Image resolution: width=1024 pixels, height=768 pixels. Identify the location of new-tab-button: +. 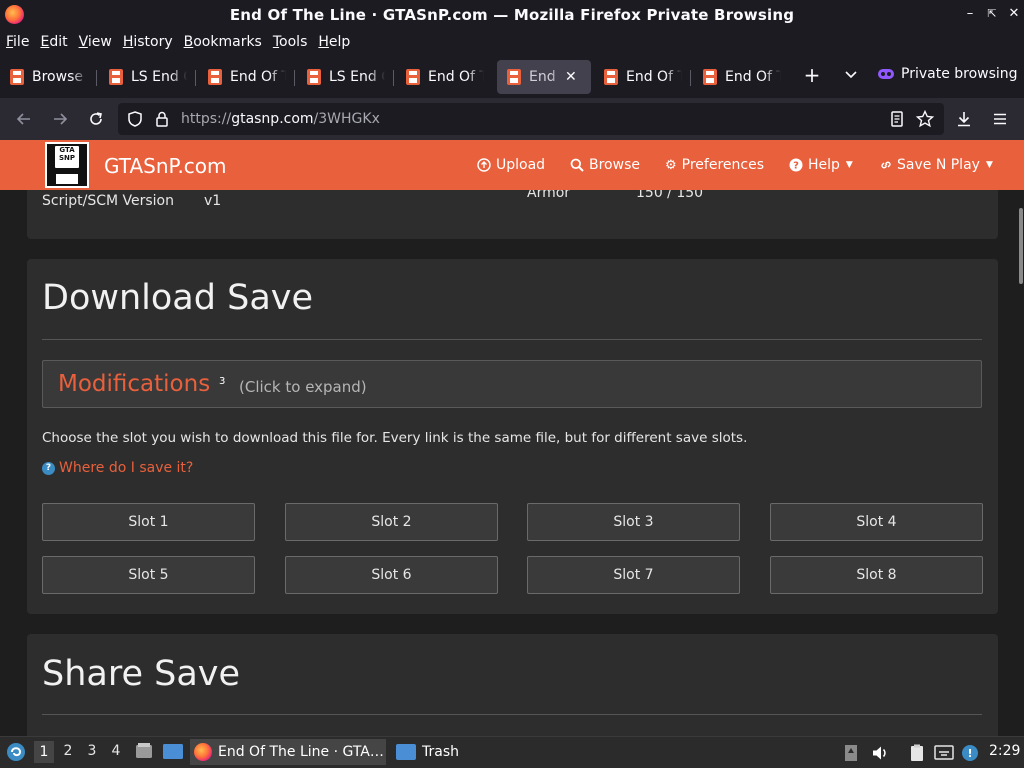
(812, 75).